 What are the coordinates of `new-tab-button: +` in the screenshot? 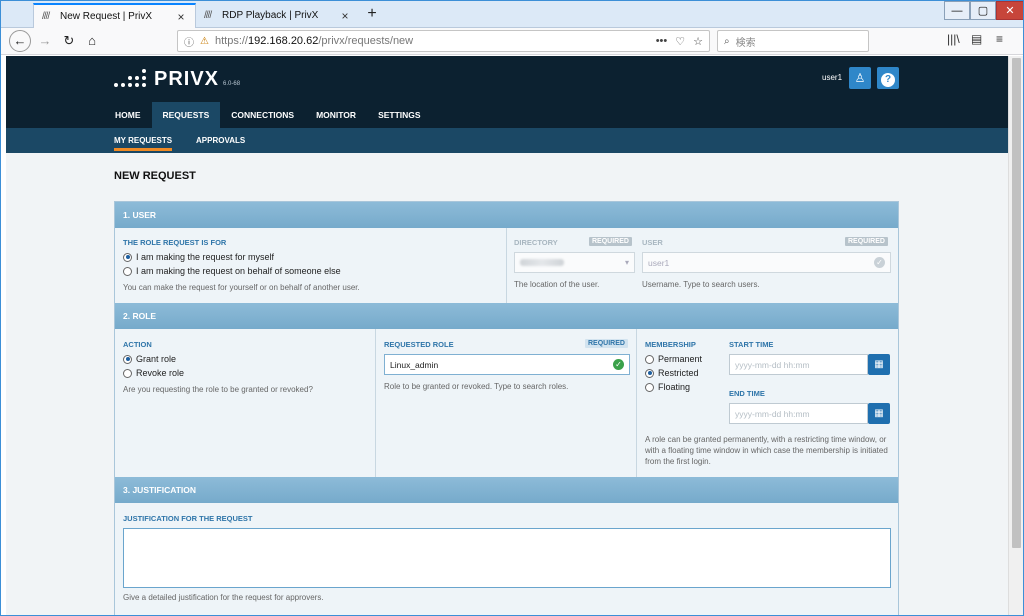 It's located at (372, 14).